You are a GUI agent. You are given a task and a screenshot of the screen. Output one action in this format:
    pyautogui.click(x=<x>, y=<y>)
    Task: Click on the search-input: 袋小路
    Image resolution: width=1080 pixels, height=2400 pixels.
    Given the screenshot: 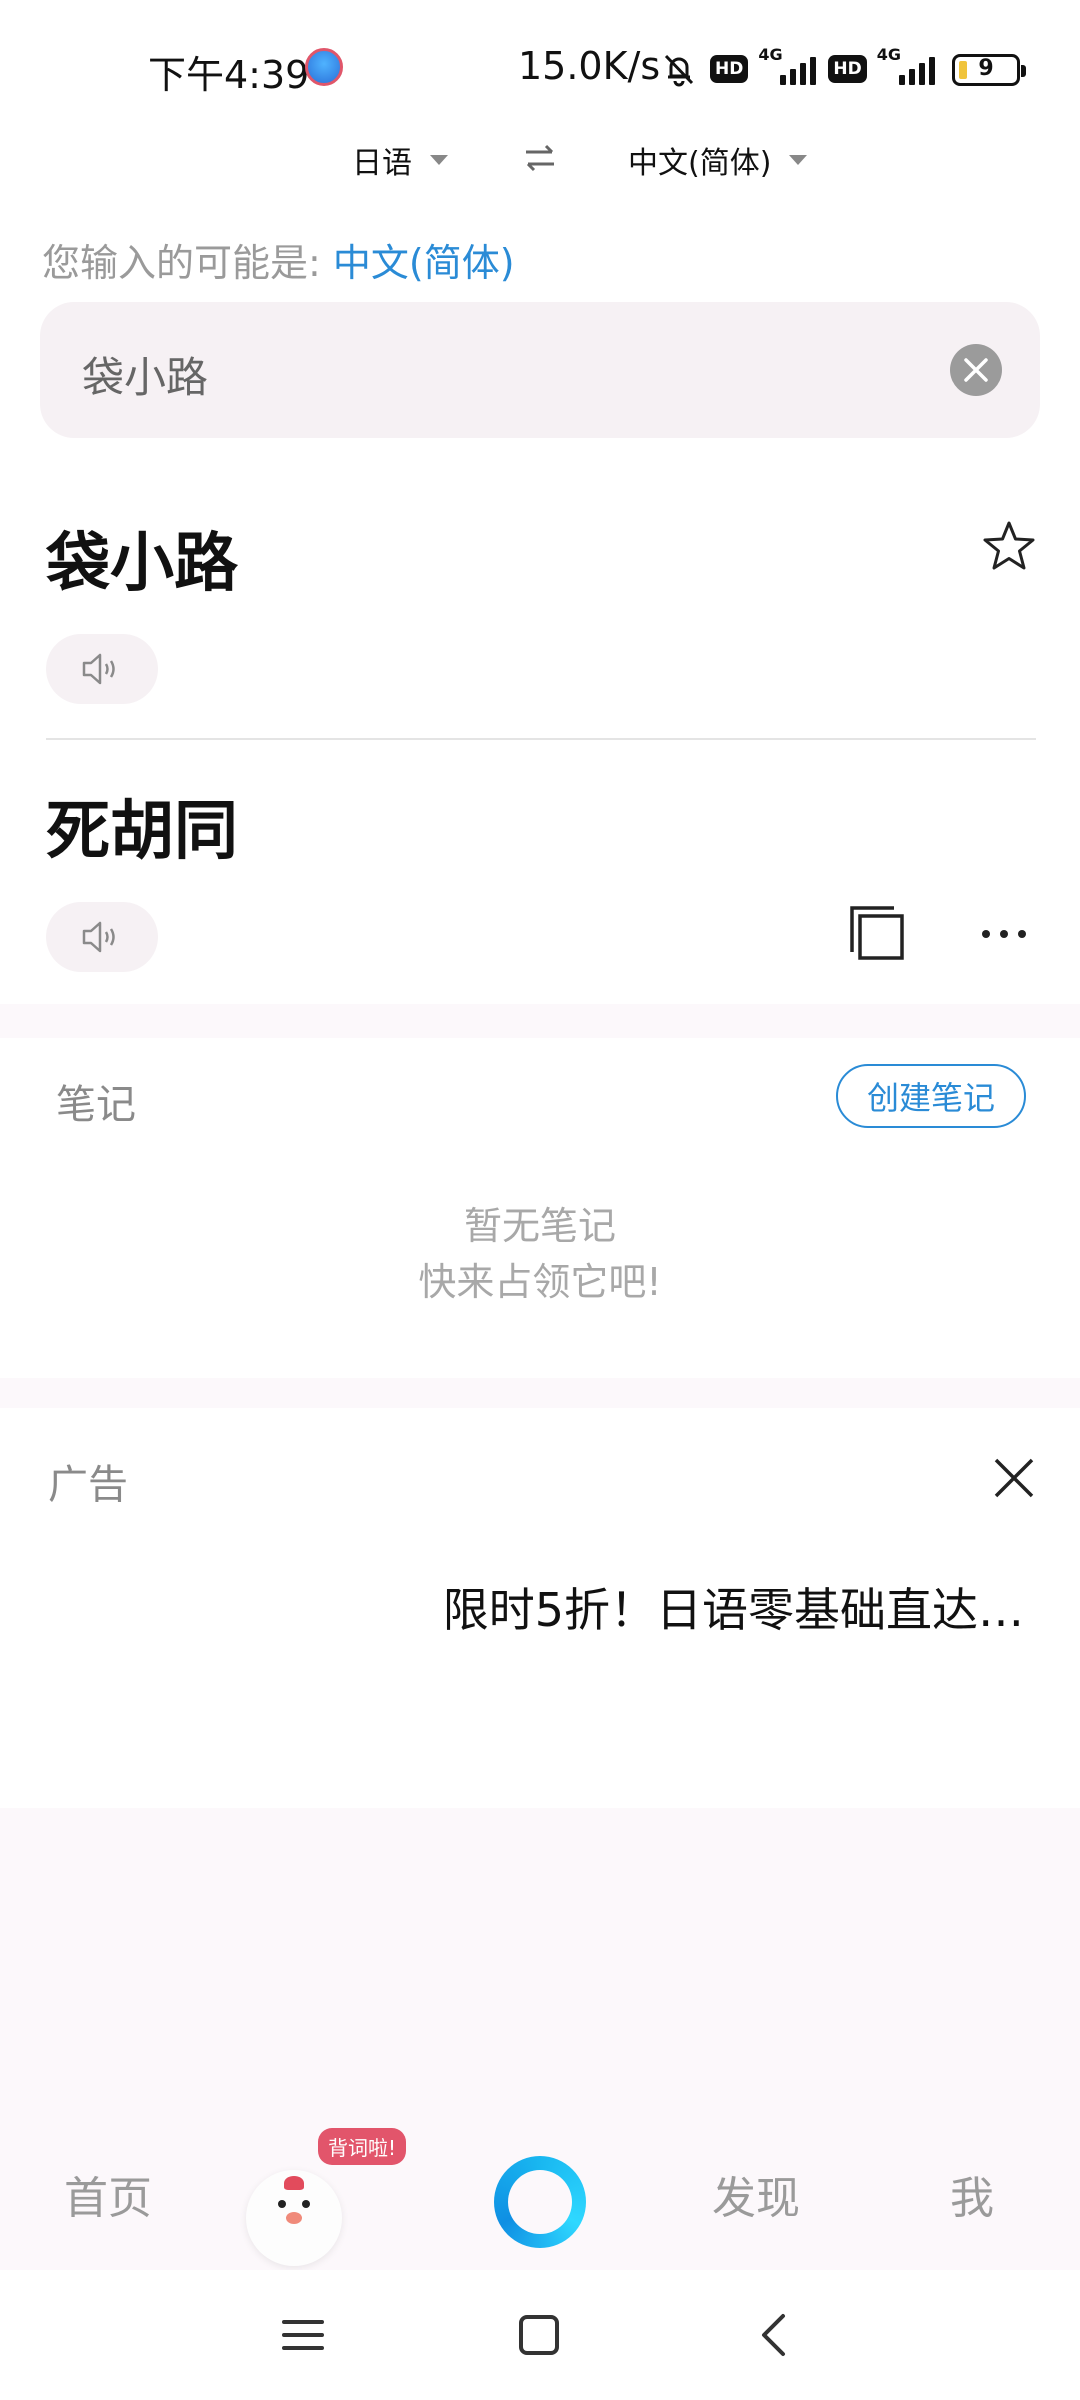 What is the action you would take?
    pyautogui.click(x=145, y=374)
    